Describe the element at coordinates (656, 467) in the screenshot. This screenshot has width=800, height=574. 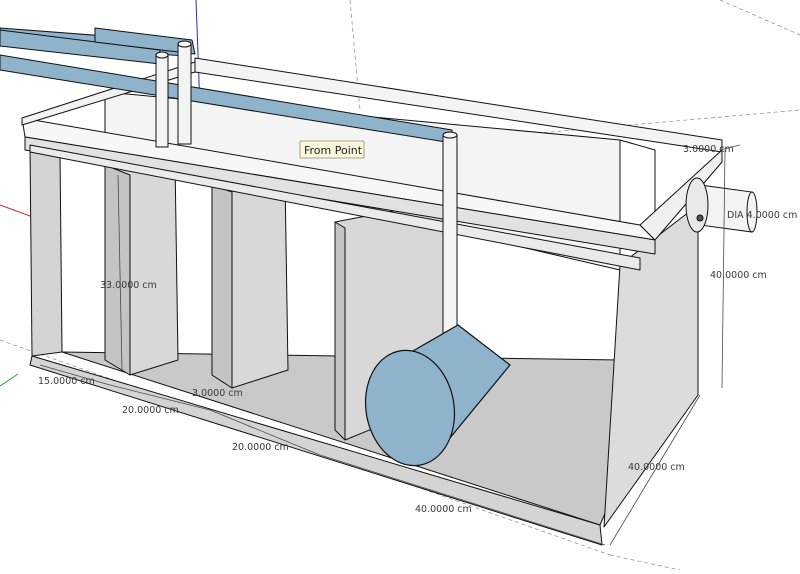
I see `dim-depth-40: 40.0000 cm` at that location.